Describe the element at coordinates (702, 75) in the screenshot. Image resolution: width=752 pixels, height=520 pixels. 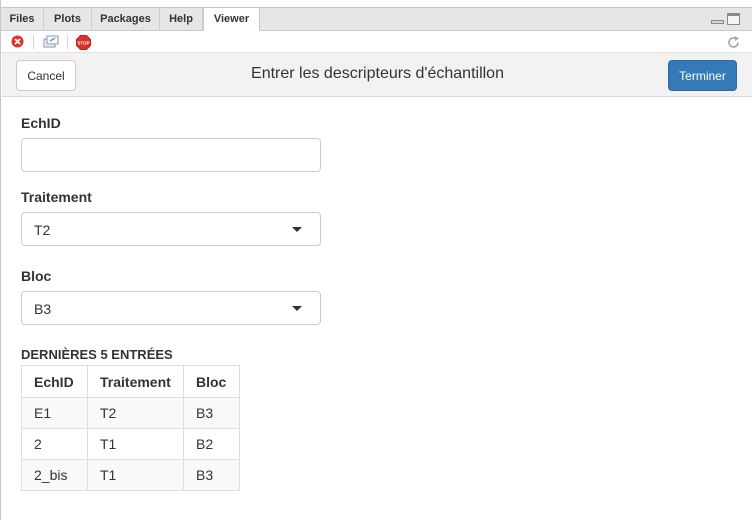
I see `done-button: Terminer` at that location.